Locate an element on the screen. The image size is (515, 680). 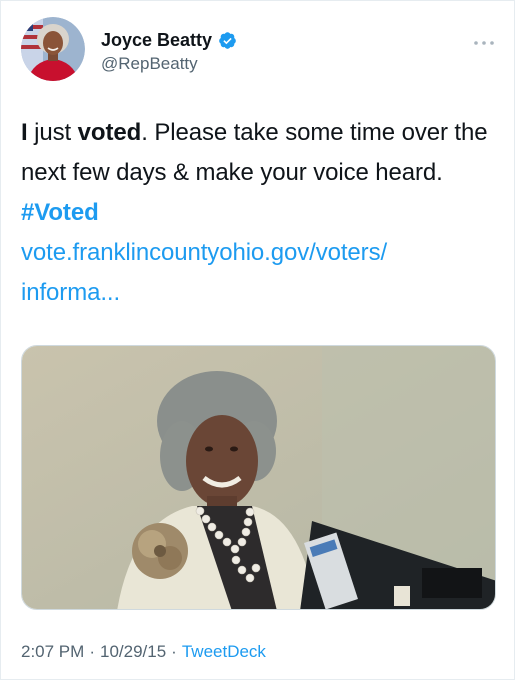
tweet-date: 10/29/15 is located at coordinates (133, 651).